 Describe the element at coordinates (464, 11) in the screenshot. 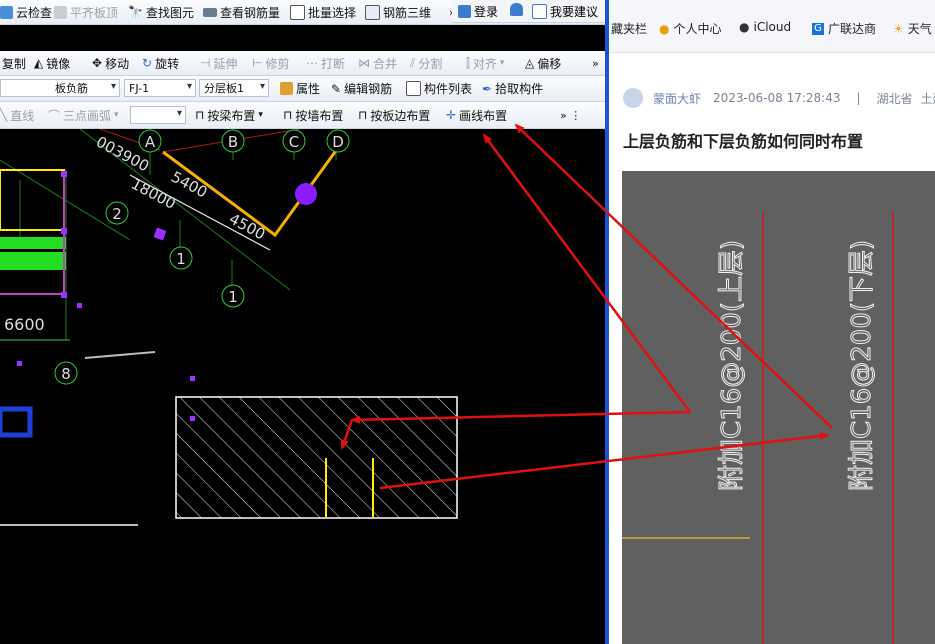

I see `user-icon` at that location.